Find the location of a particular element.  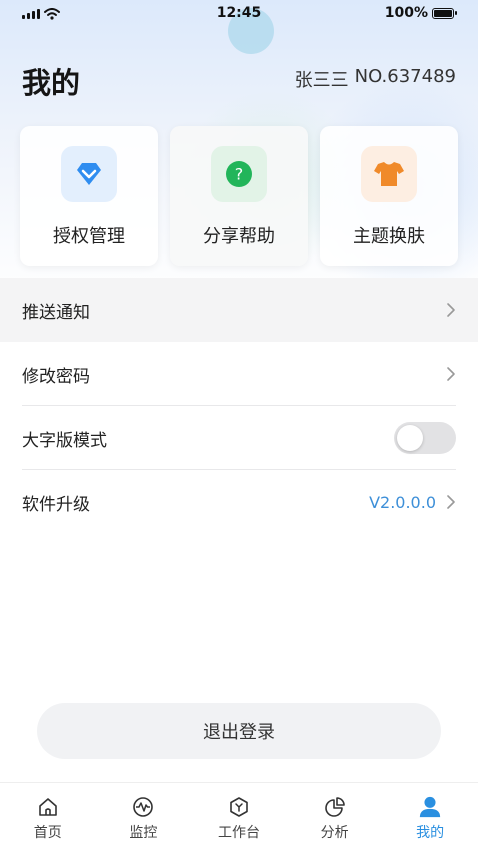

tab-mine: 我的 is located at coordinates (430, 816).